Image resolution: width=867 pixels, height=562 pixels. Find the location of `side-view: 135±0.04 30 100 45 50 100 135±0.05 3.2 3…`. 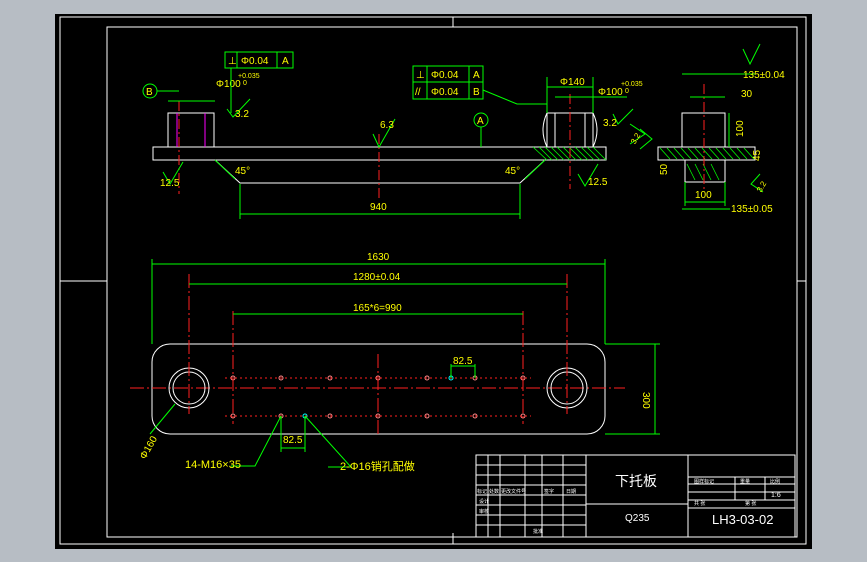

side-view: 135±0.04 30 100 45 50 100 135±0.05 3.2 3… is located at coordinates (707, 129).